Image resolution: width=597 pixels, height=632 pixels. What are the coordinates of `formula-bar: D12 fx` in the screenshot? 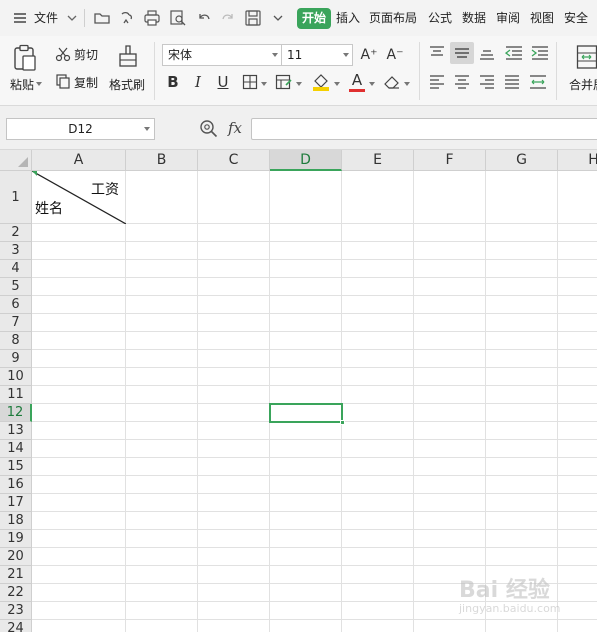 It's located at (298, 128).